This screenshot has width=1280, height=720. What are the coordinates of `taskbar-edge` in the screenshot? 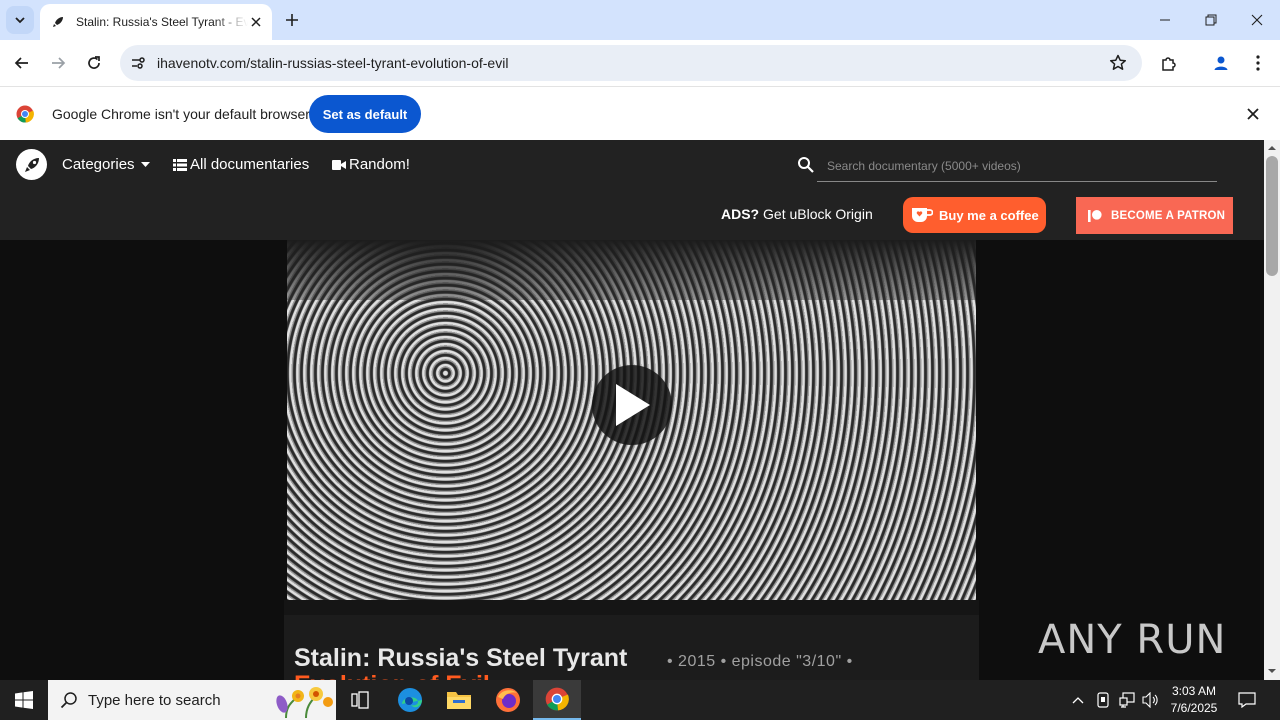 It's located at (410, 700).